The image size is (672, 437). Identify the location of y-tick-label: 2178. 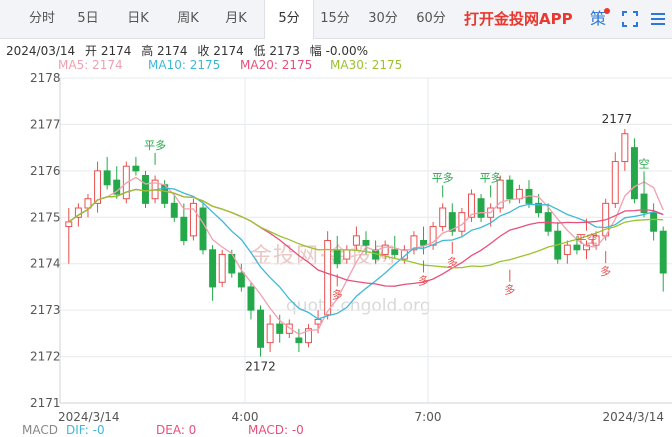
(45, 78).